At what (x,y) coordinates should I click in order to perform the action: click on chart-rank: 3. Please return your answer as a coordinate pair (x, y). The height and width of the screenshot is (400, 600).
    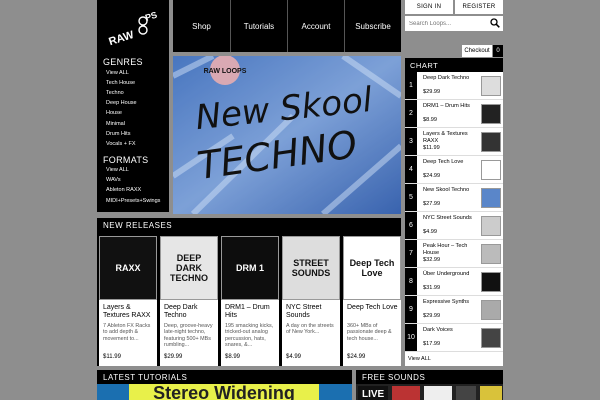
    Looking at the image, I should click on (411, 141).